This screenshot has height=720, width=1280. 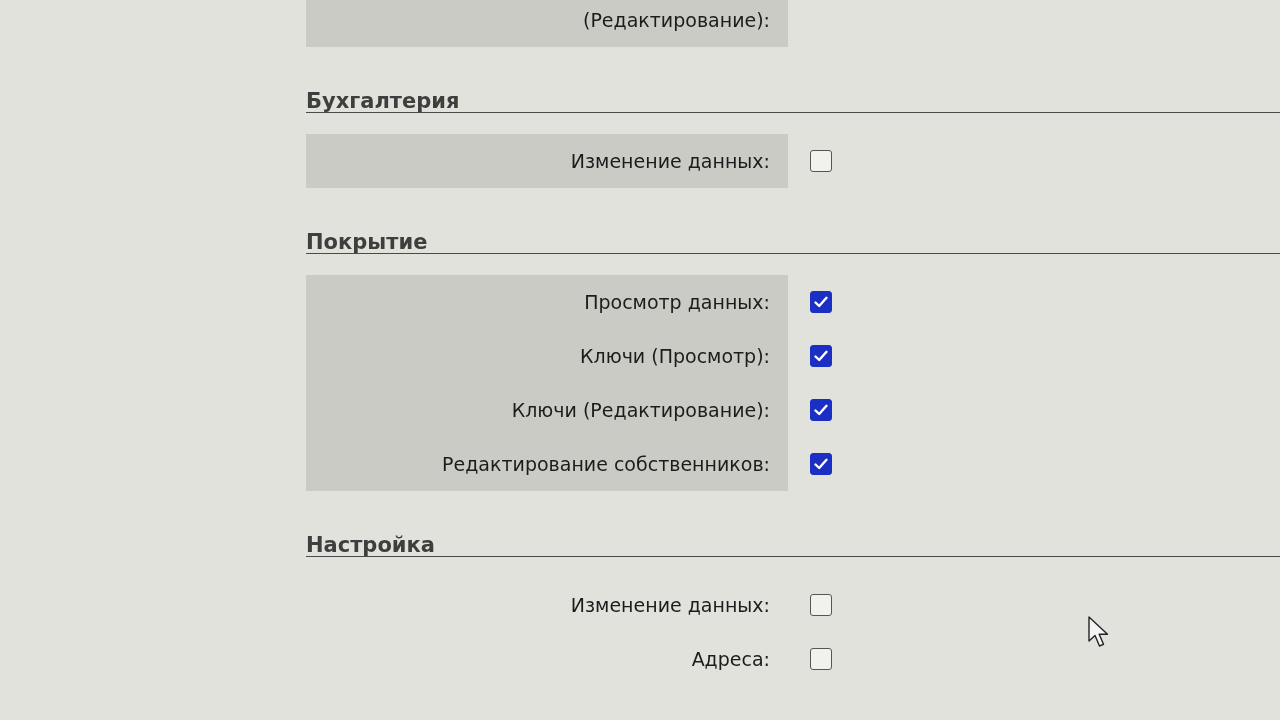 What do you see at coordinates (675, 356) in the screenshot?
I see `setting-label: Ключи (Просмотр):` at bounding box center [675, 356].